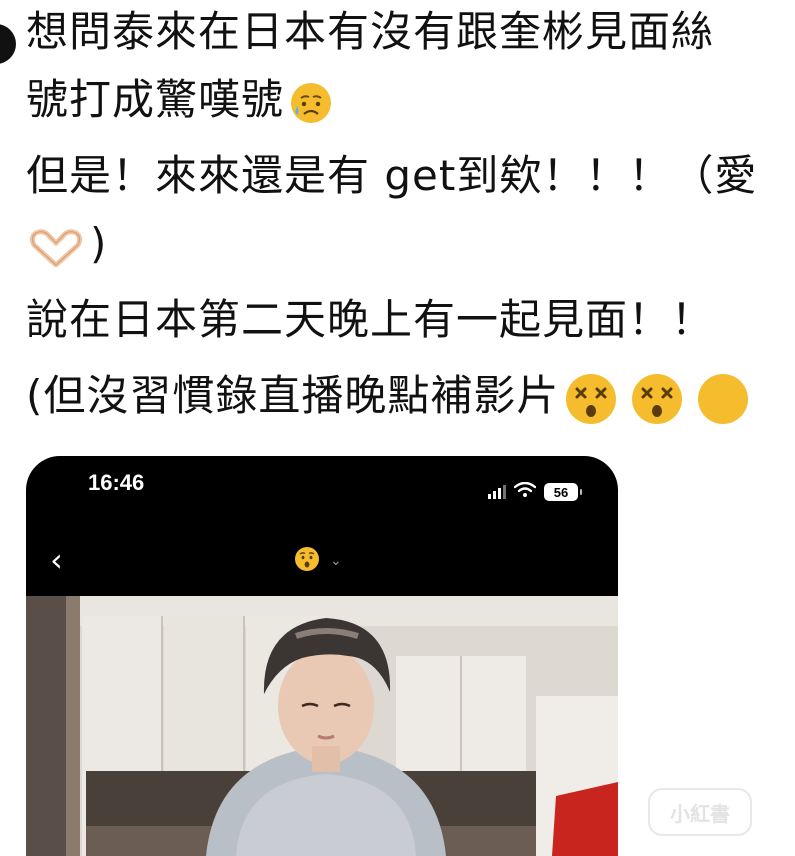 This screenshot has height=856, width=795. I want to click on watermark-logo: 小紅書, so click(700, 812).